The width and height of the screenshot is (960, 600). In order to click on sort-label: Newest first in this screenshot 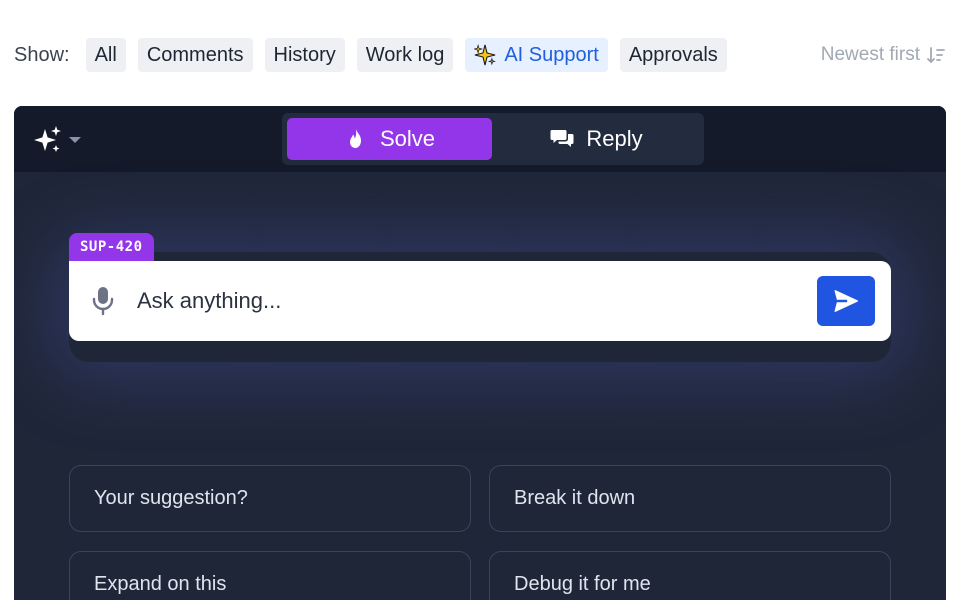, I will do `click(870, 54)`.